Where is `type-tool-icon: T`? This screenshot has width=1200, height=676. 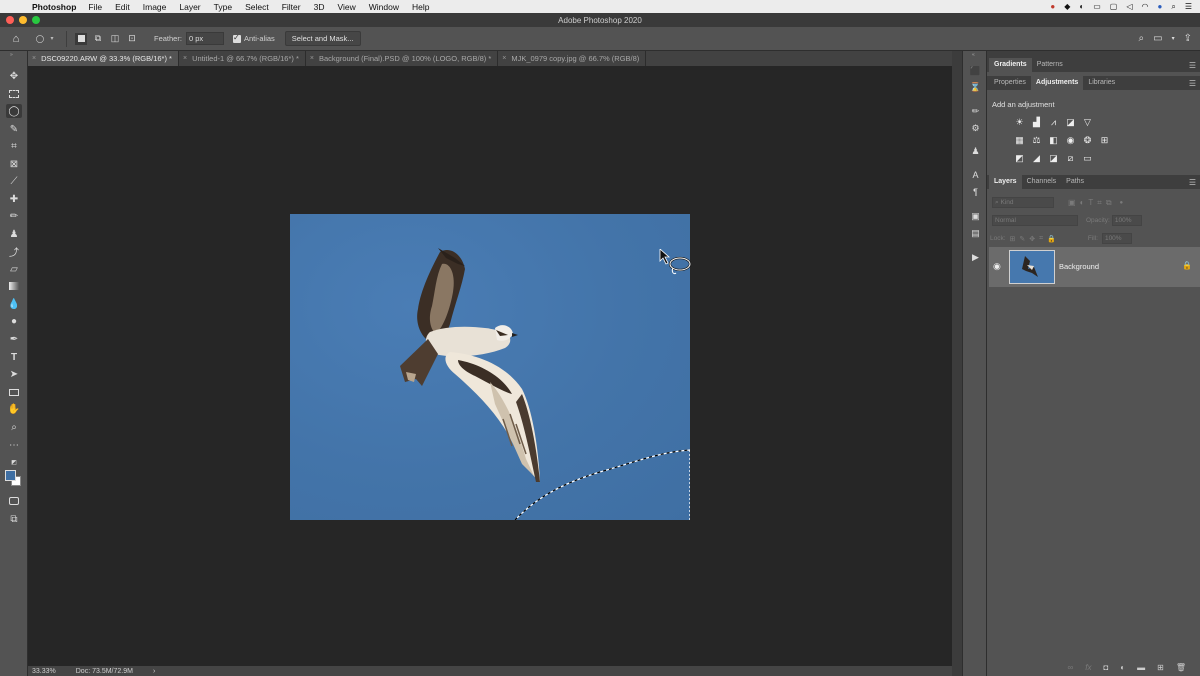 type-tool-icon: T is located at coordinates (14, 357).